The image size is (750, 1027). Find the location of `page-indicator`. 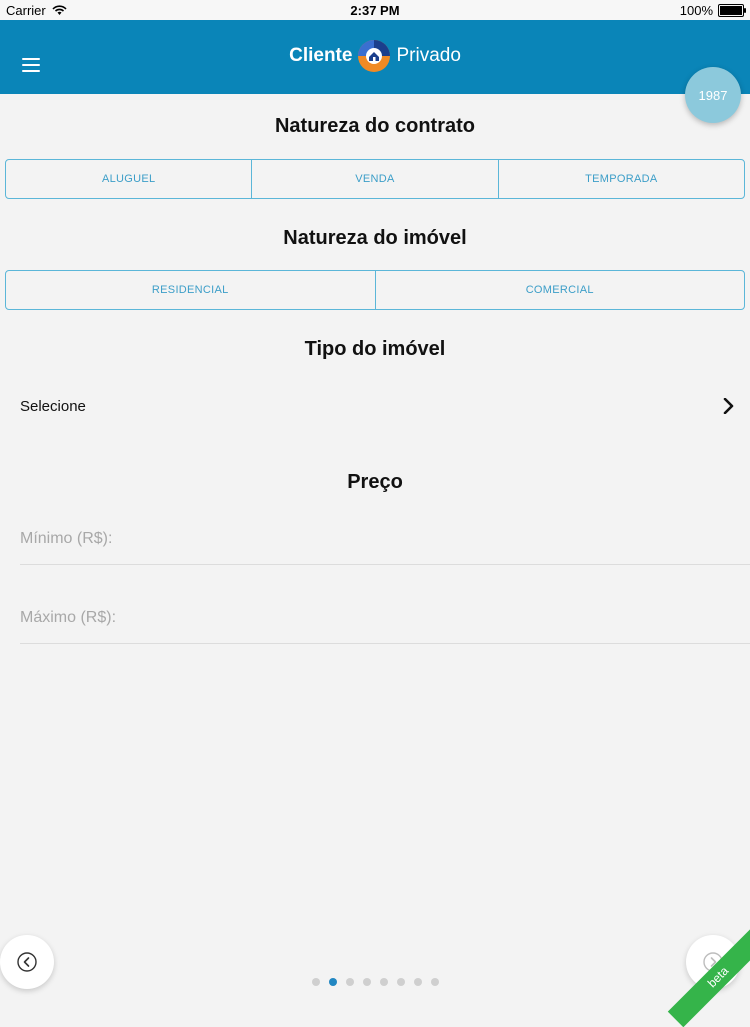

page-indicator is located at coordinates (375, 982).